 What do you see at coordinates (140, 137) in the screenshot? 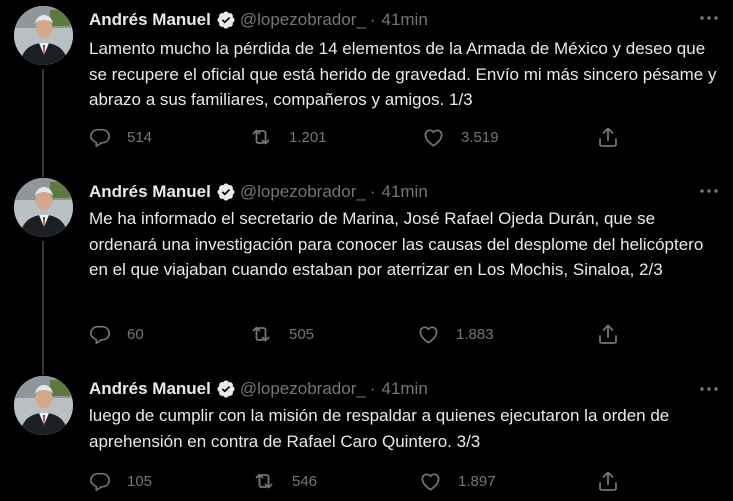
I see `reply-count: 514` at bounding box center [140, 137].